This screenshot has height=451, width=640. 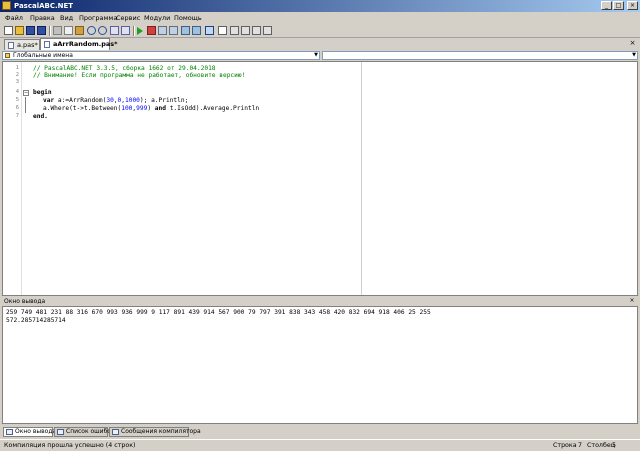 What do you see at coordinates (222, 30) in the screenshot?
I see `document-icon` at bounding box center [222, 30].